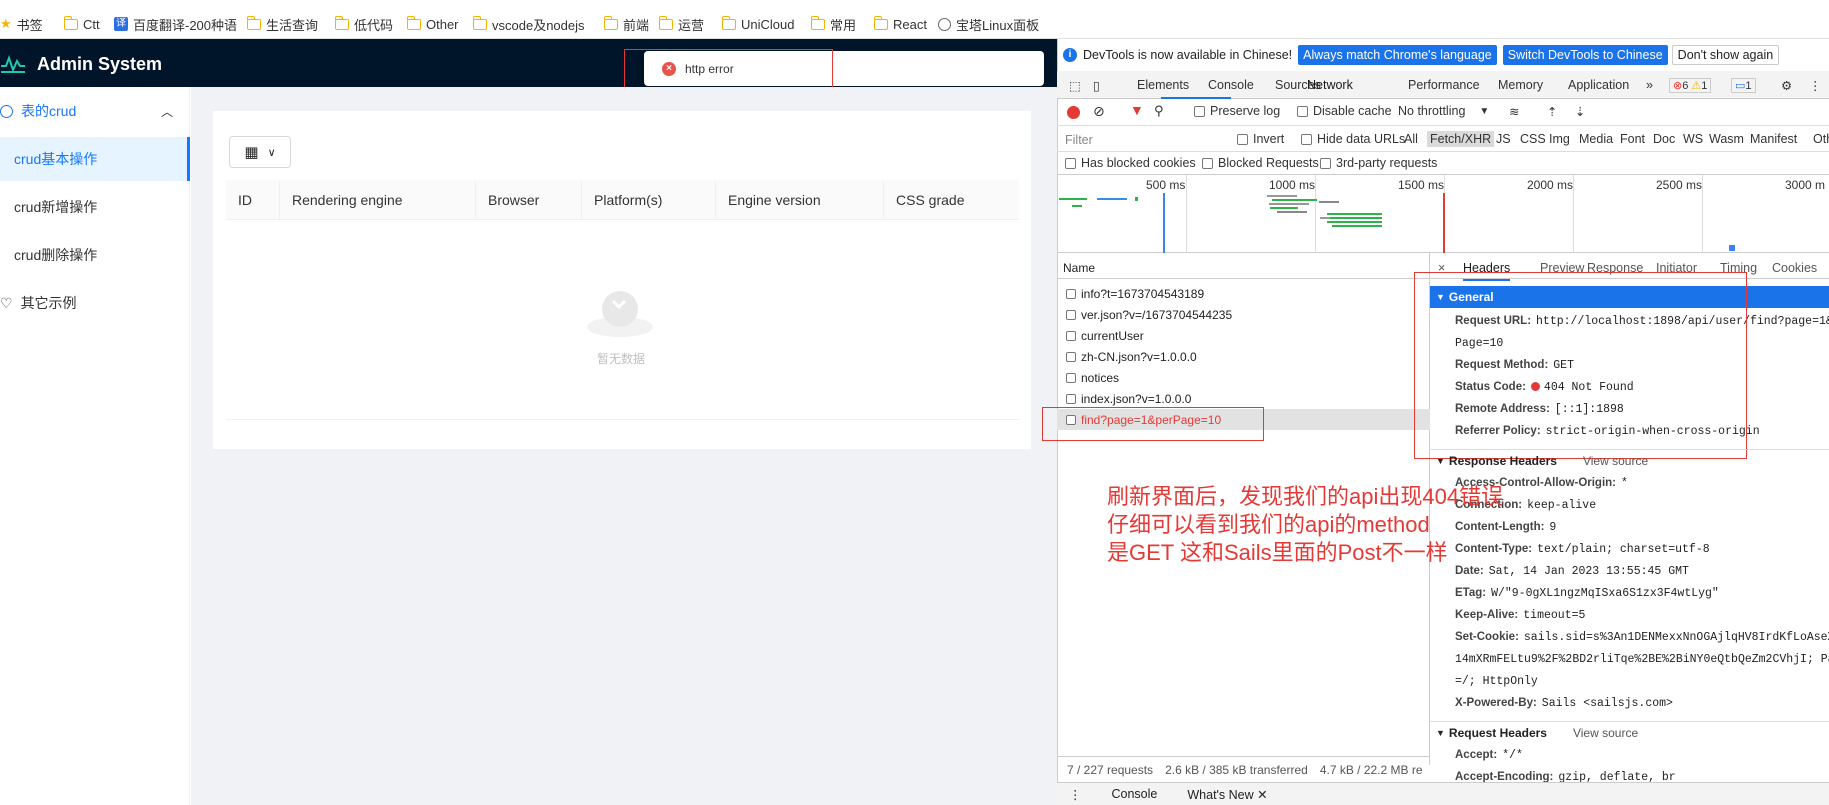 Image resolution: width=1829 pixels, height=805 pixels. What do you see at coordinates (1496, 681) in the screenshot?
I see `header-row-cont: =/; HttpOnly` at bounding box center [1496, 681].